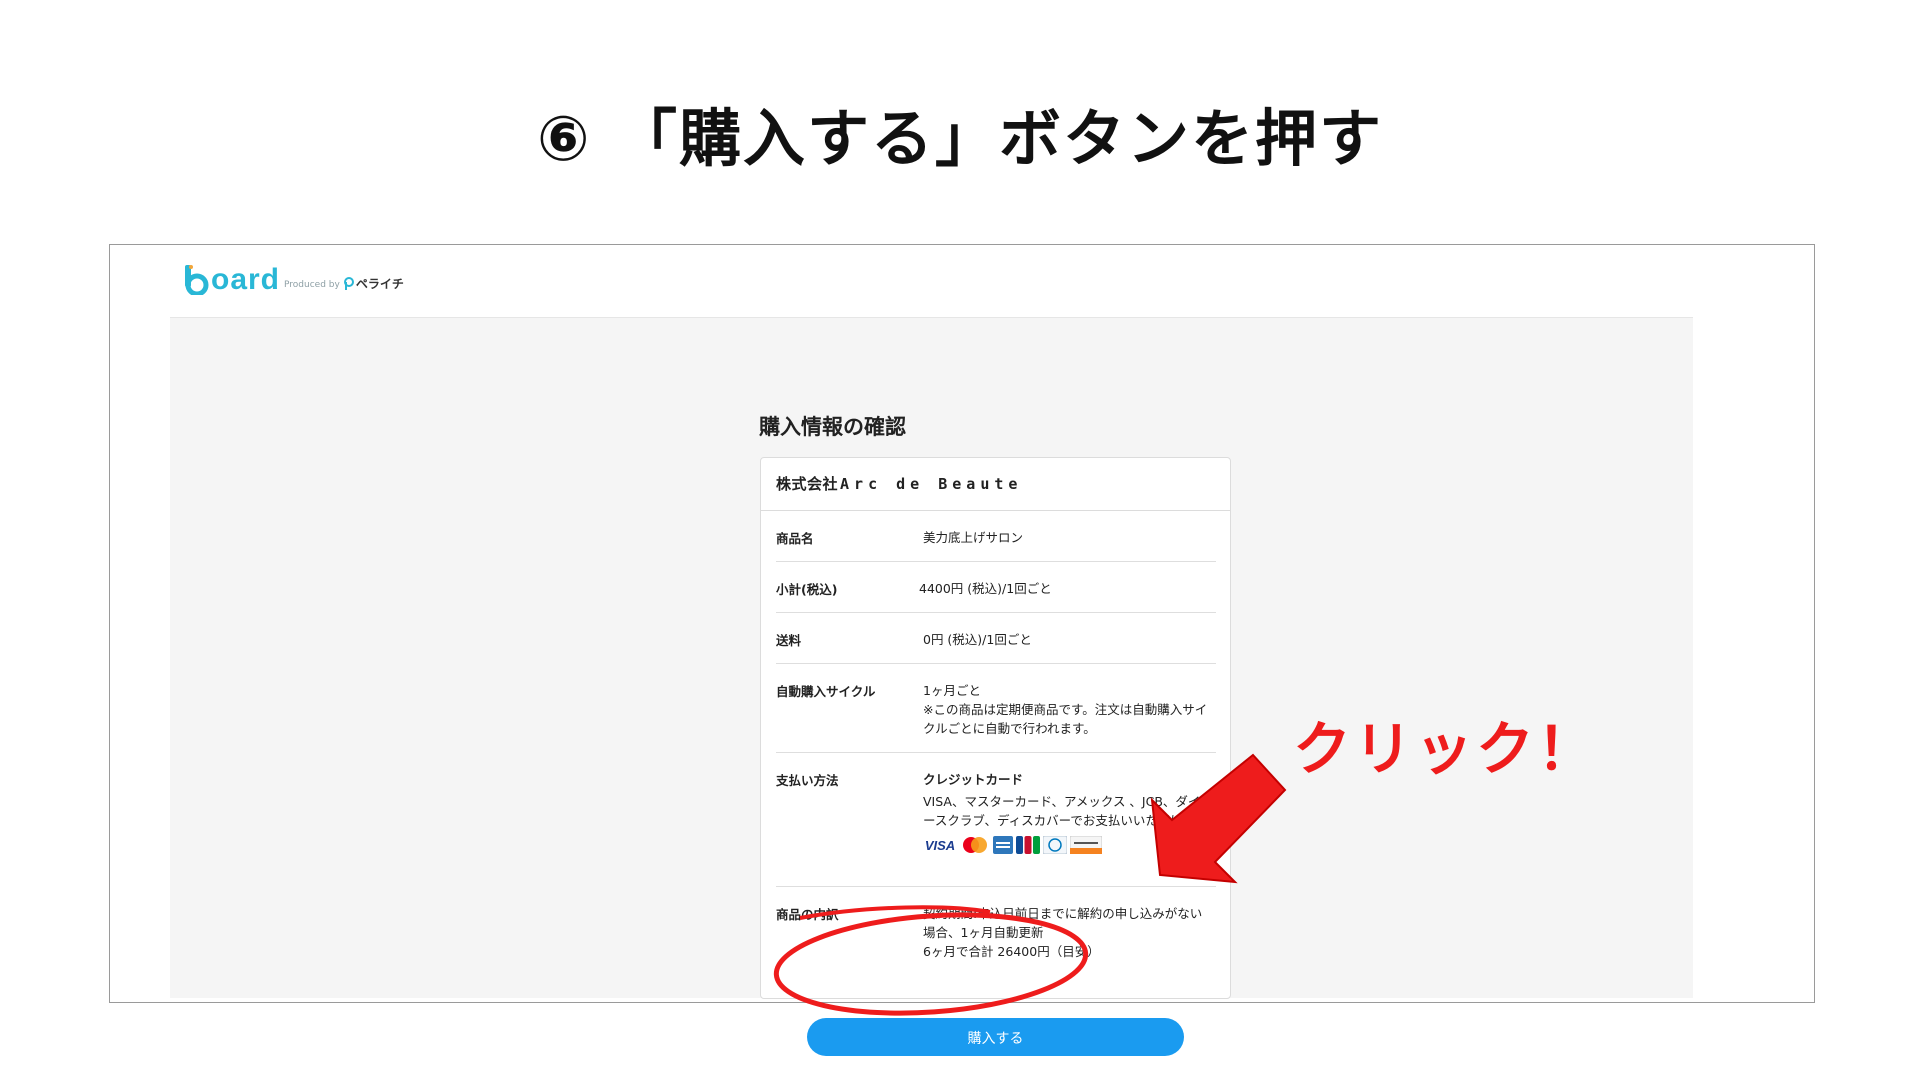  Describe the element at coordinates (795, 538) in the screenshot. I see `row-label: 商品名` at that location.